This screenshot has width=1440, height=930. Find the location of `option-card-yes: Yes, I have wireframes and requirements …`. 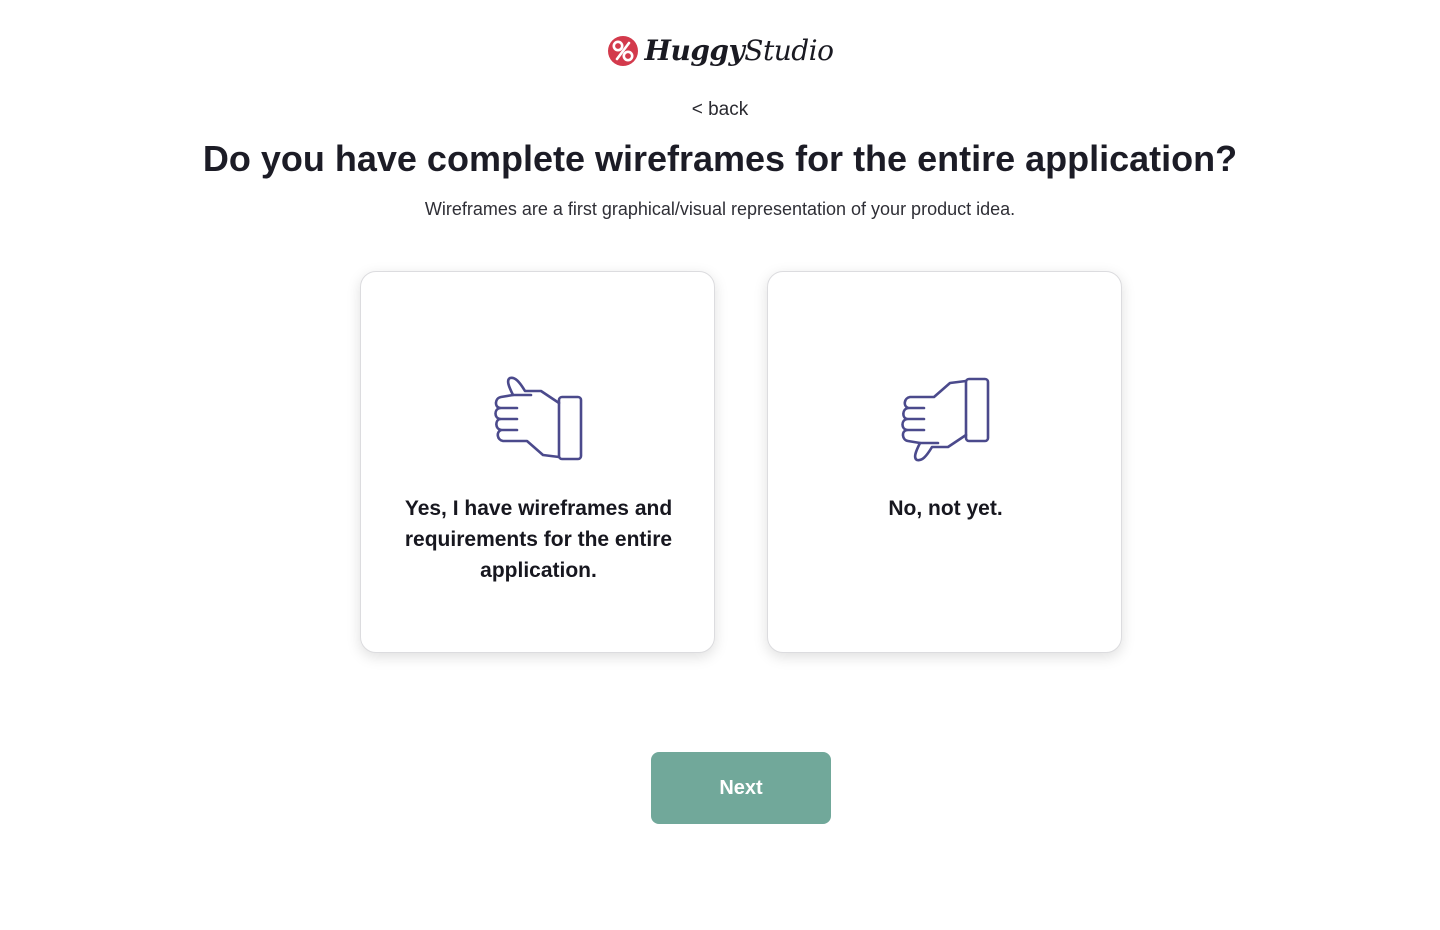

option-card-yes: Yes, I have wireframes and requirements … is located at coordinates (537, 462).